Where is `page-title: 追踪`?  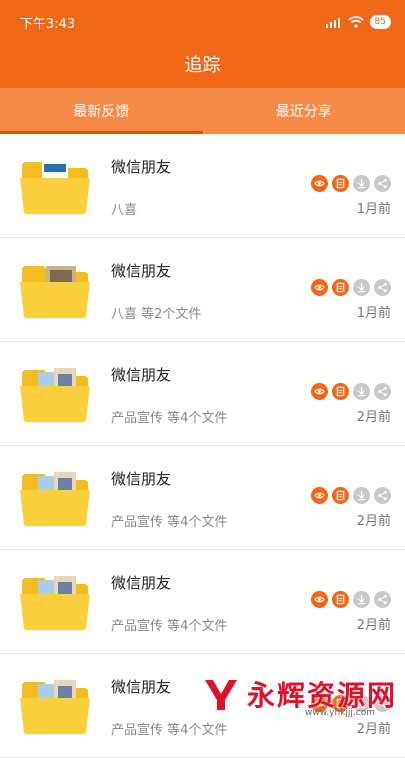
page-title: 追踪 is located at coordinates (202, 66).